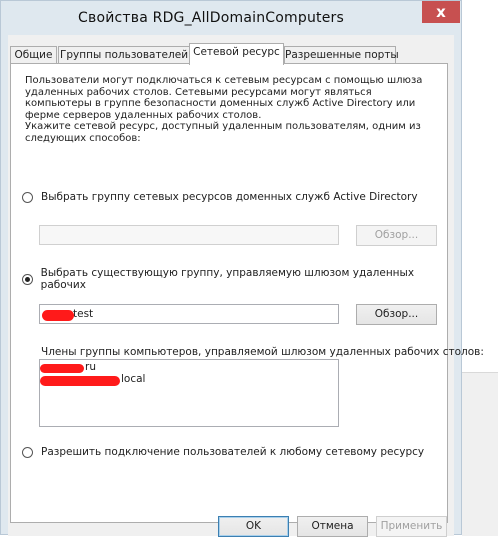  I want to click on background-window, so click(480, 454).